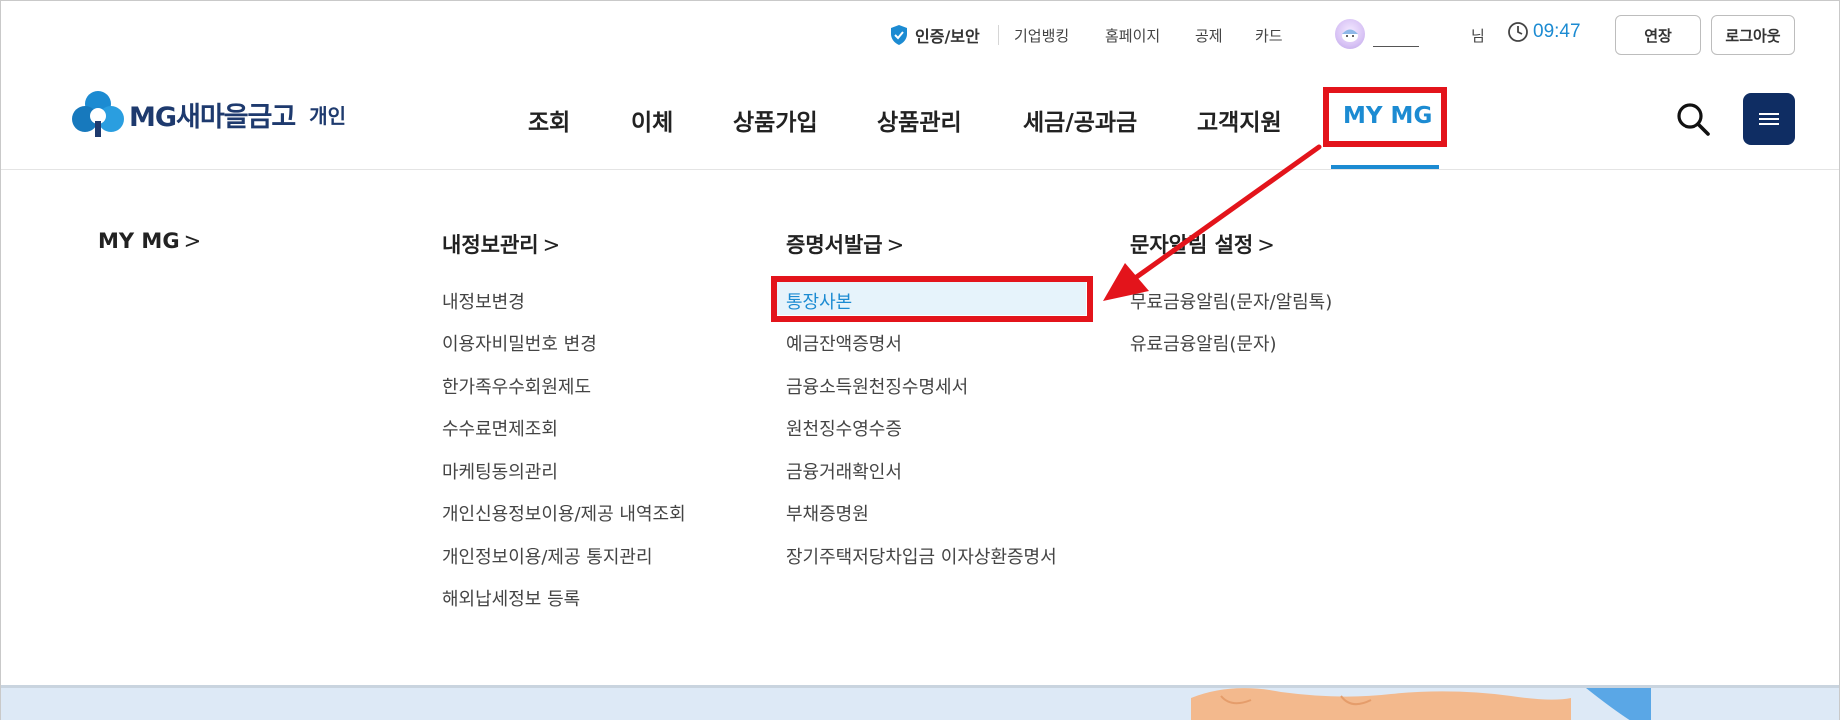 Image resolution: width=1840 pixels, height=720 pixels. What do you see at coordinates (998, 35) in the screenshot?
I see `utility-divider` at bounding box center [998, 35].